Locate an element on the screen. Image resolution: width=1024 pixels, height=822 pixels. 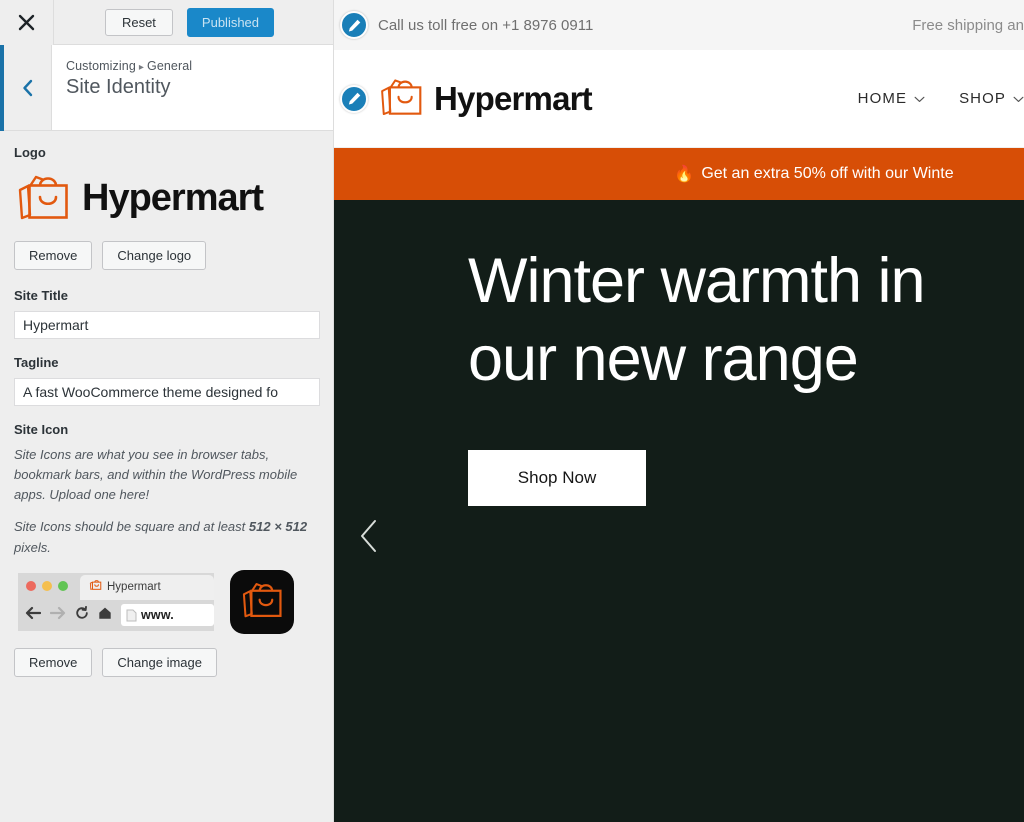
nav-item-home: HOME is located at coordinates (891, 98).